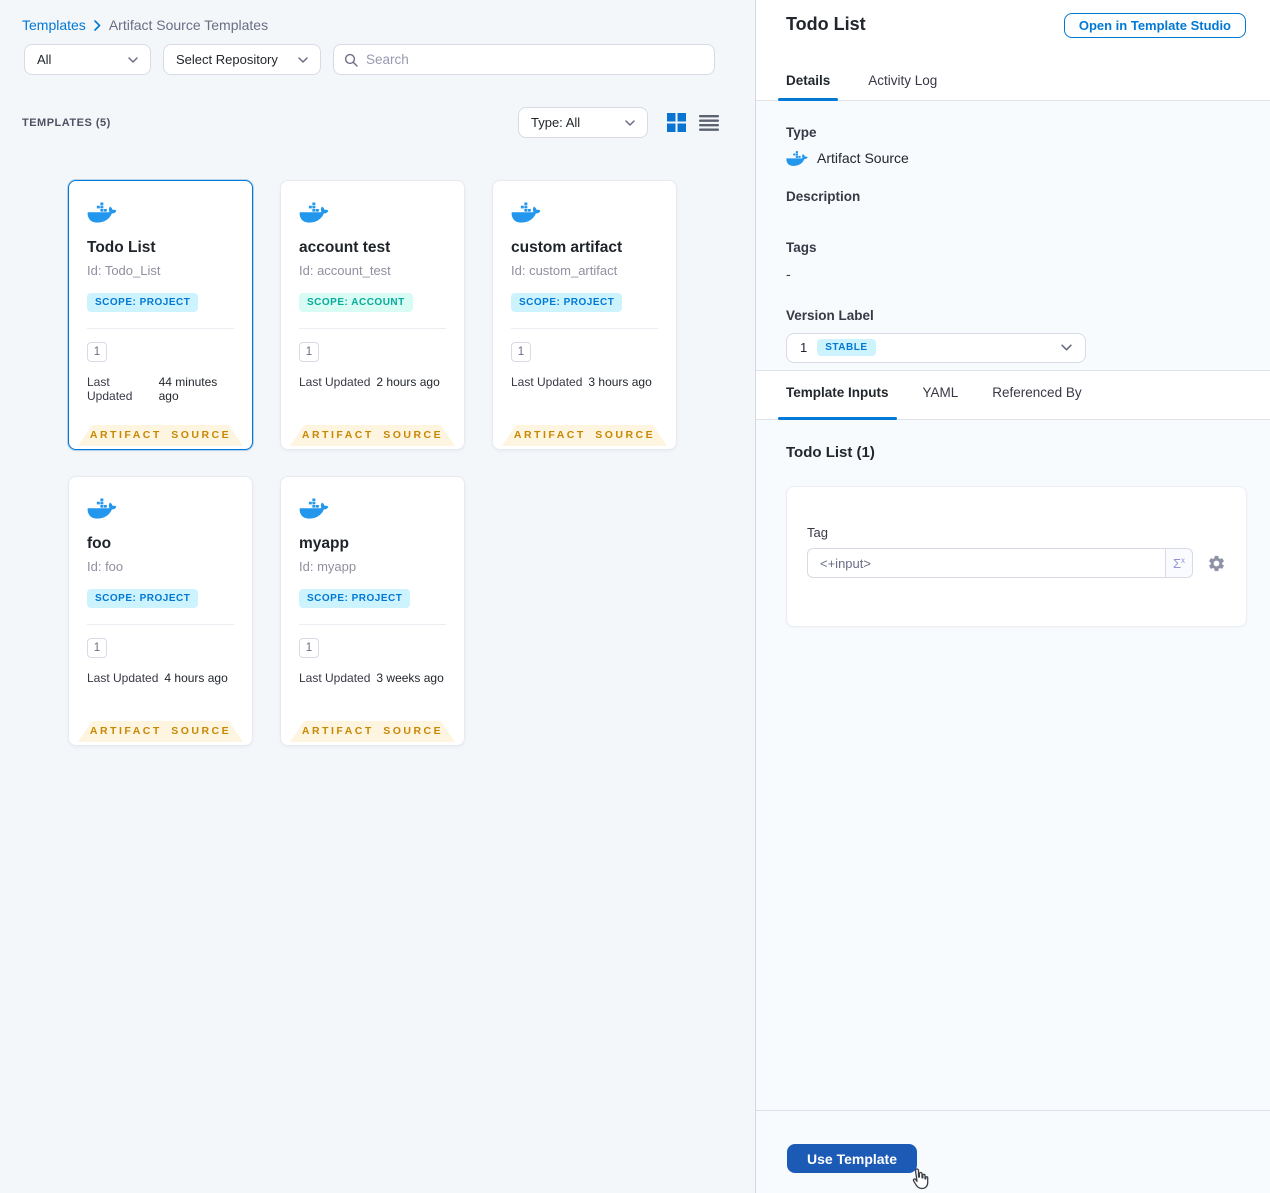  Describe the element at coordinates (826, 24) in the screenshot. I see `panel-title: Todo List` at that location.